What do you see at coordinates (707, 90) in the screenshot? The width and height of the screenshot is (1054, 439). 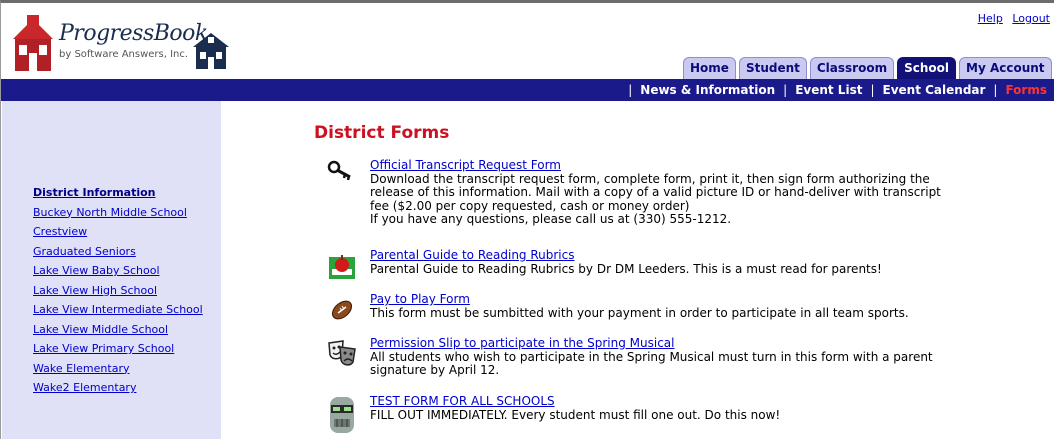 I see `nav-news-information: News & Information` at bounding box center [707, 90].